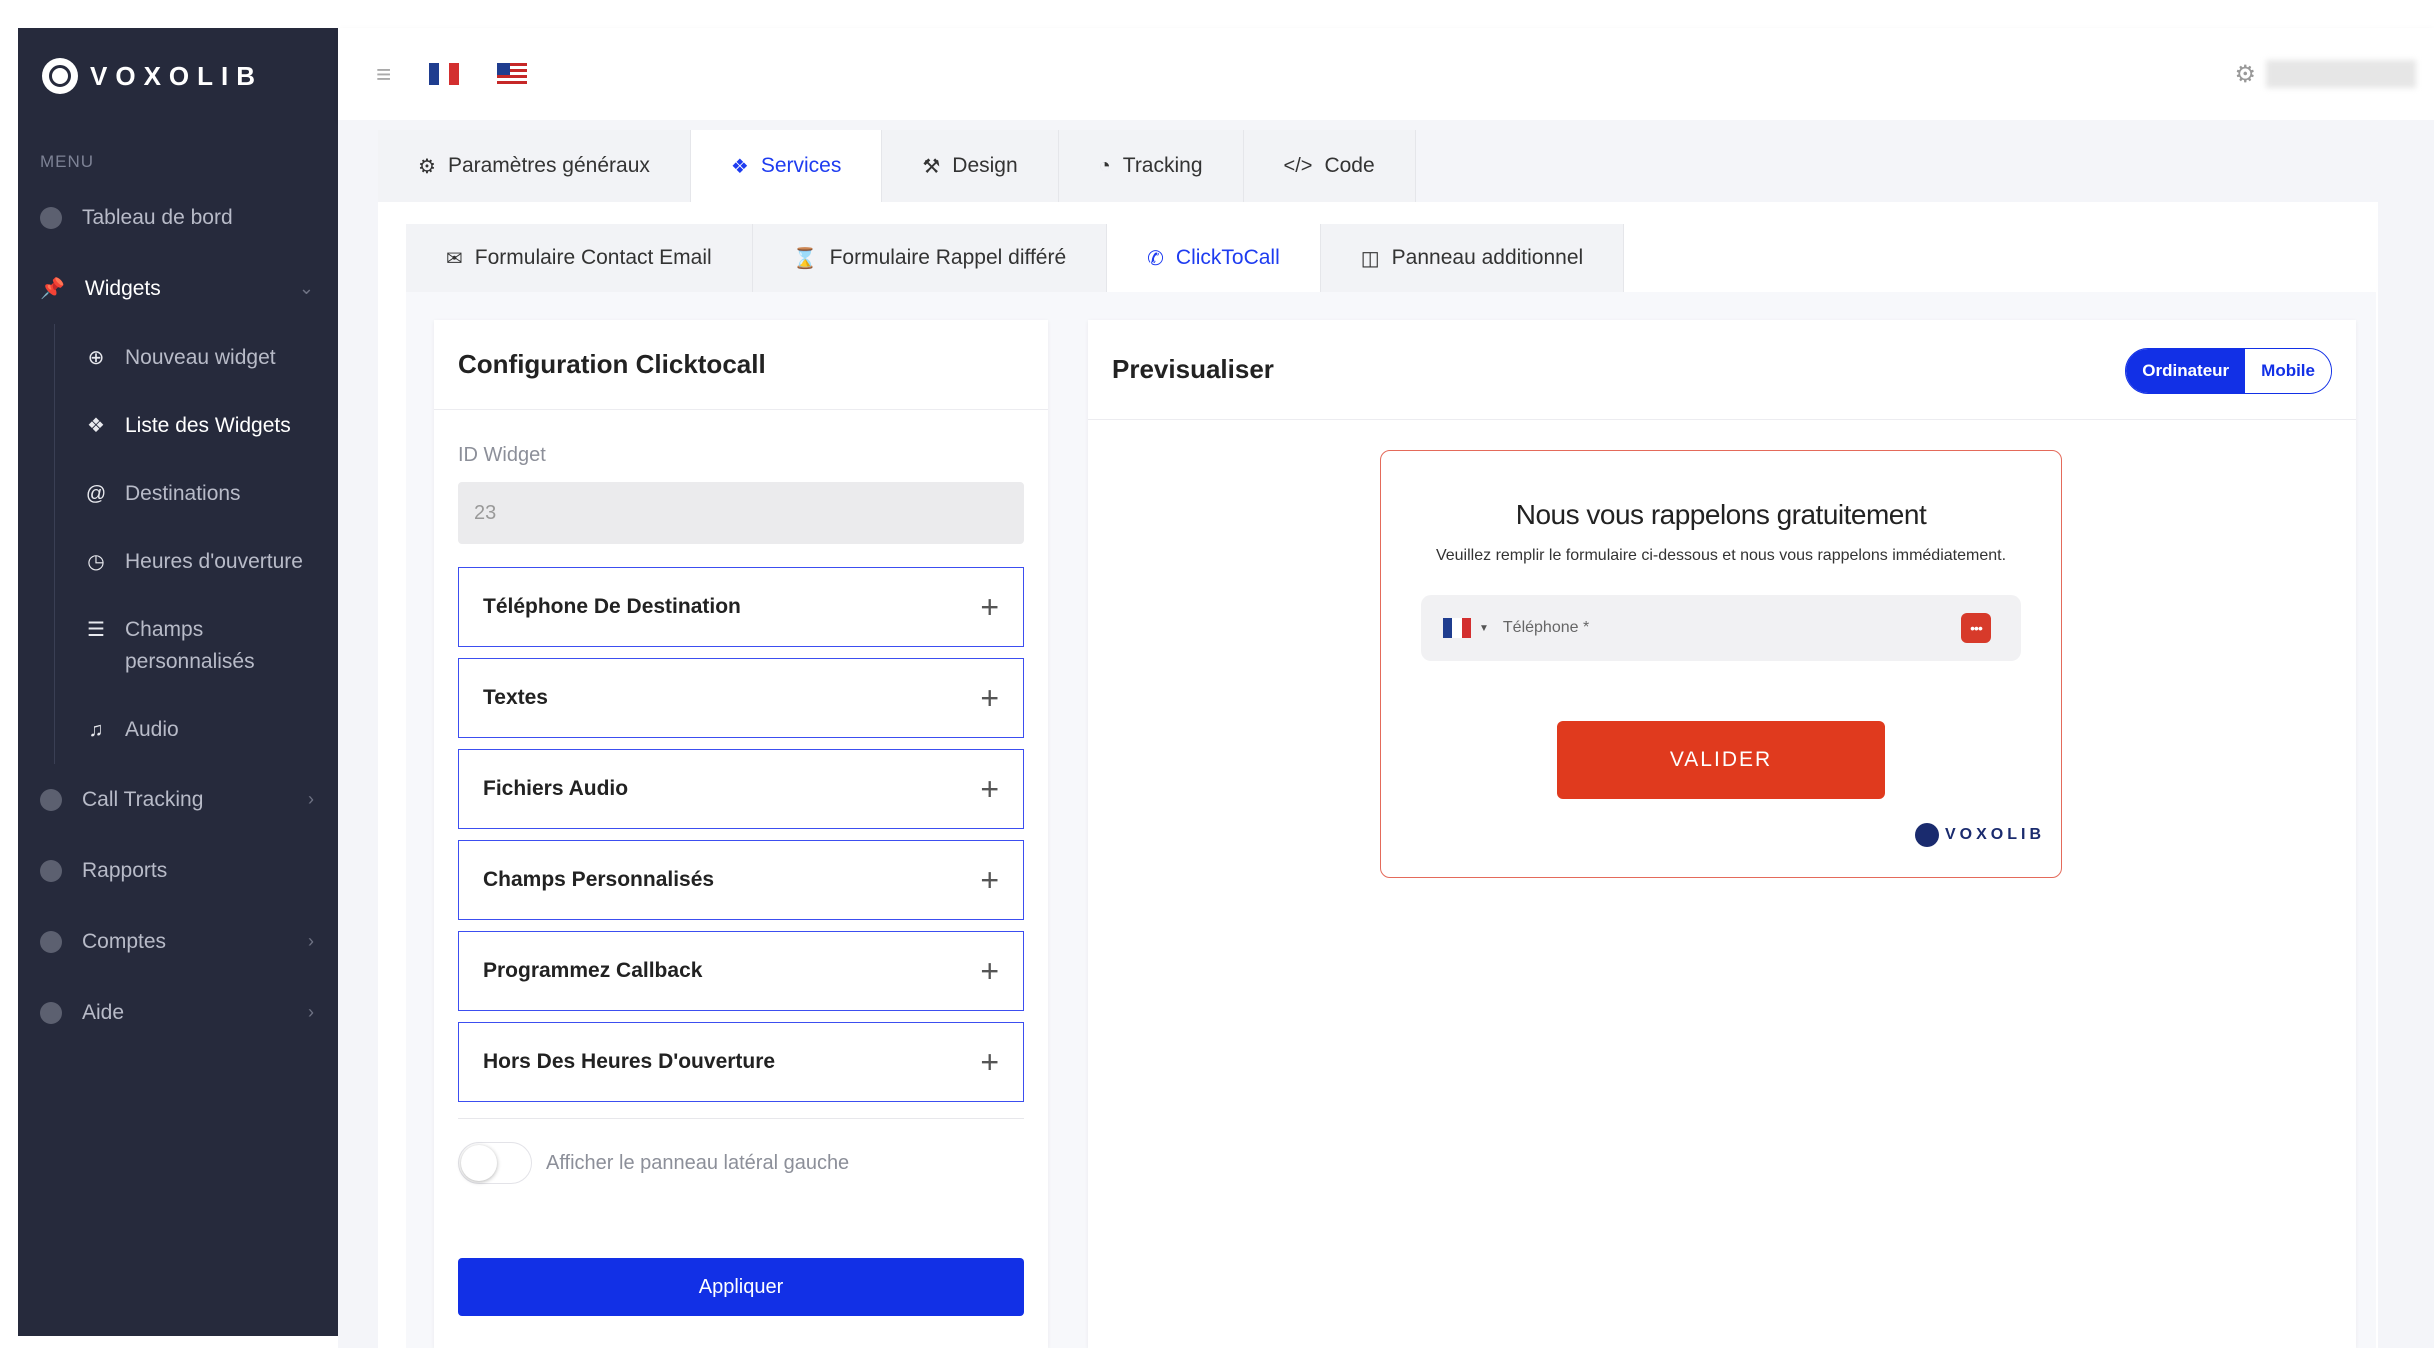  Describe the element at coordinates (178, 217) in the screenshot. I see `sidebar-item-dashboard: Tableau de bord` at that location.